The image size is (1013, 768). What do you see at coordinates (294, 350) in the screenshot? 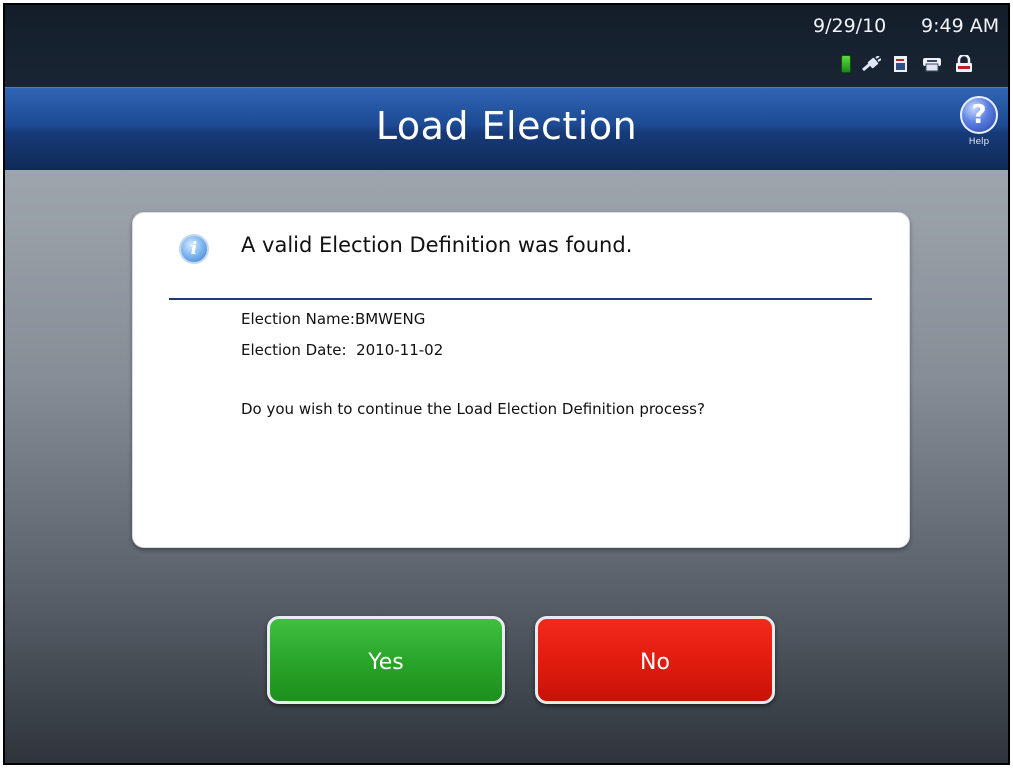
I see `election-date-label: Election Date:` at bounding box center [294, 350].